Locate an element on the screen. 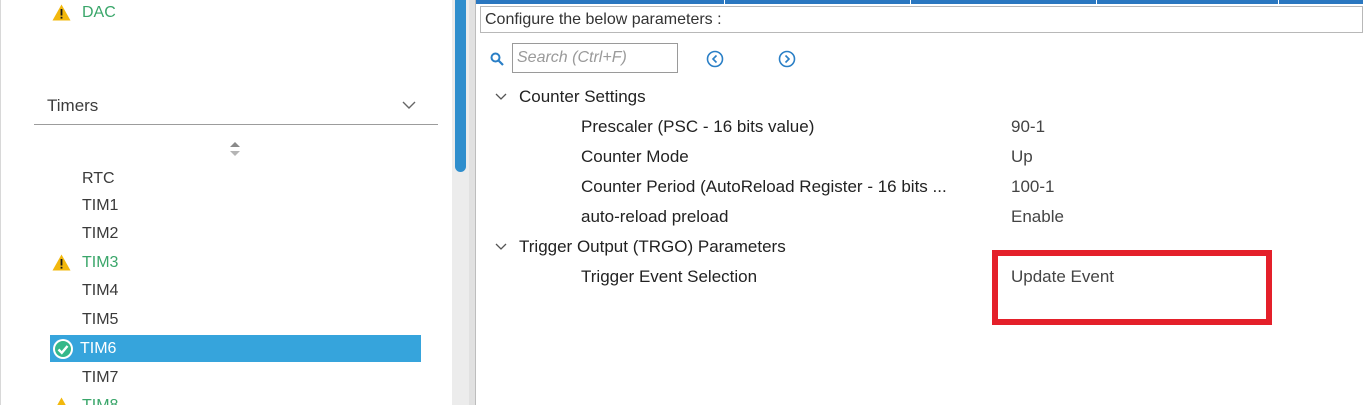  param-name: Prescaler (PSC - 16 bits value) is located at coordinates (698, 126).